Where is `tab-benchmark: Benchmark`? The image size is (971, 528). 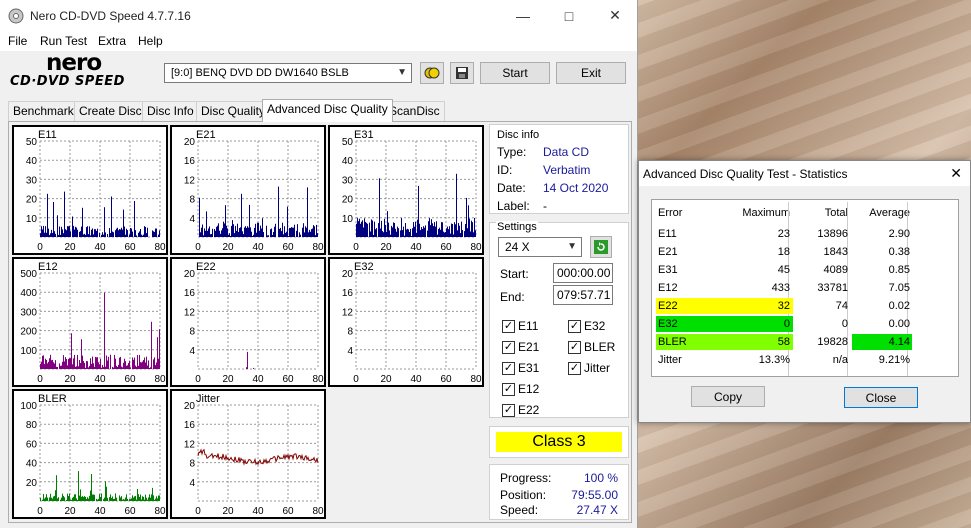 tab-benchmark: Benchmark is located at coordinates (43, 111).